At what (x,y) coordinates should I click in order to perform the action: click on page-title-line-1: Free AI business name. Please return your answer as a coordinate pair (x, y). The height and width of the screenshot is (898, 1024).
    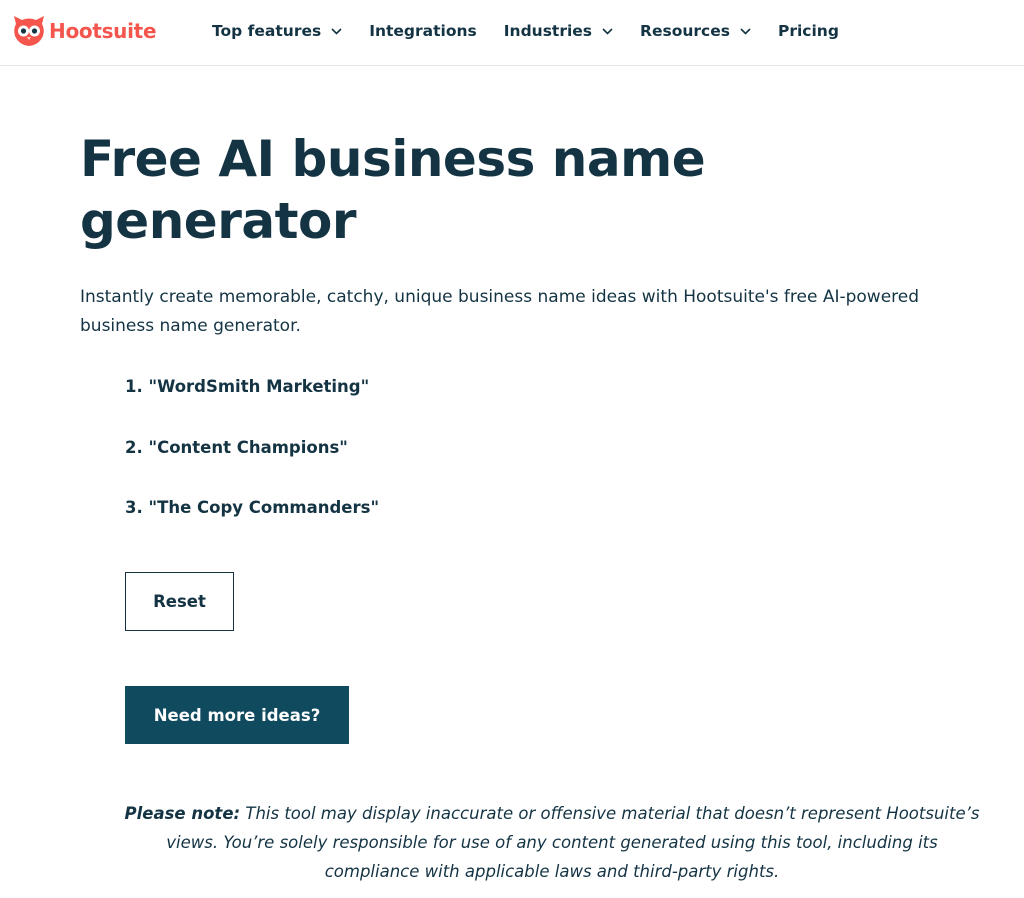
    Looking at the image, I should click on (393, 159).